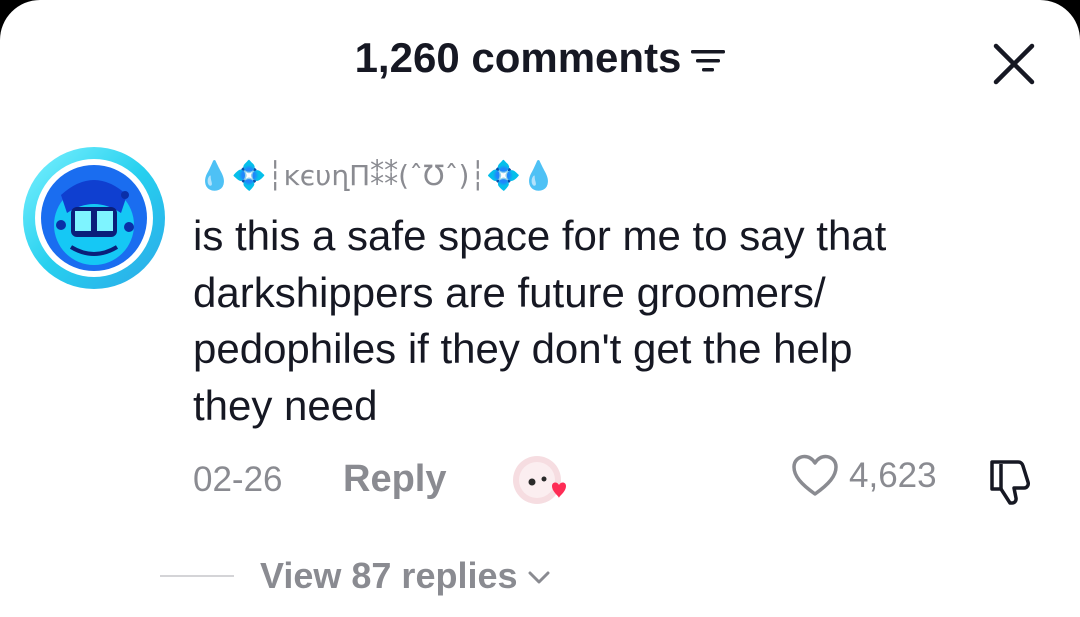 The image size is (1080, 617). I want to click on close-button, so click(1014, 64).